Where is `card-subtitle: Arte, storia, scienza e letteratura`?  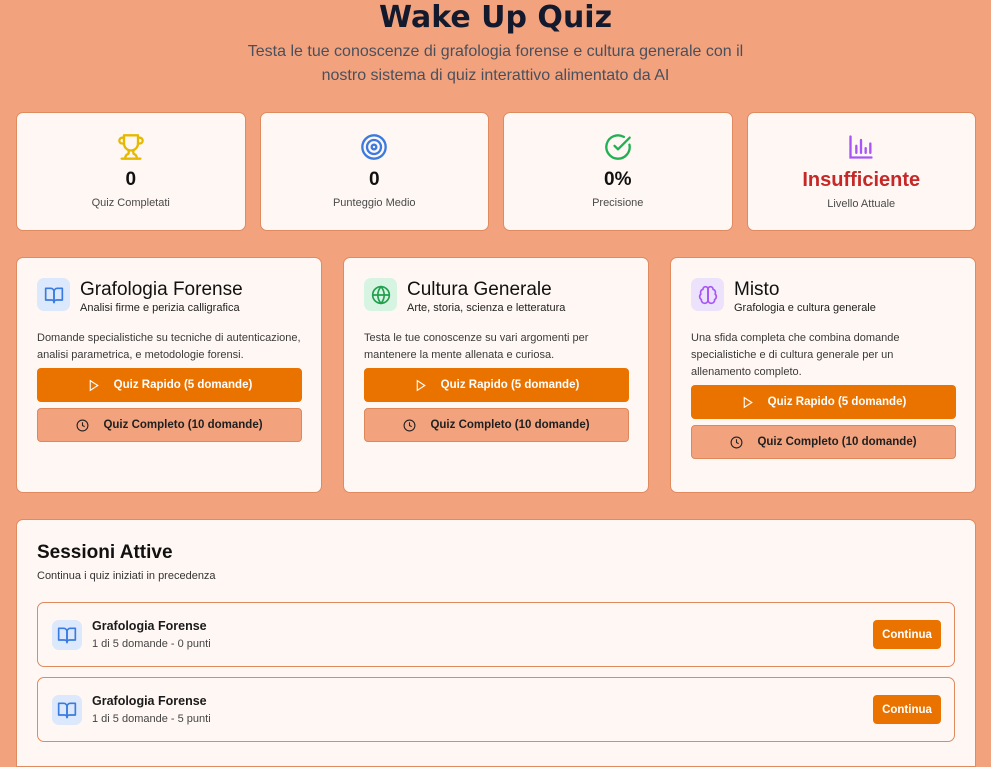 card-subtitle: Arte, storia, scienza e letteratura is located at coordinates (486, 308).